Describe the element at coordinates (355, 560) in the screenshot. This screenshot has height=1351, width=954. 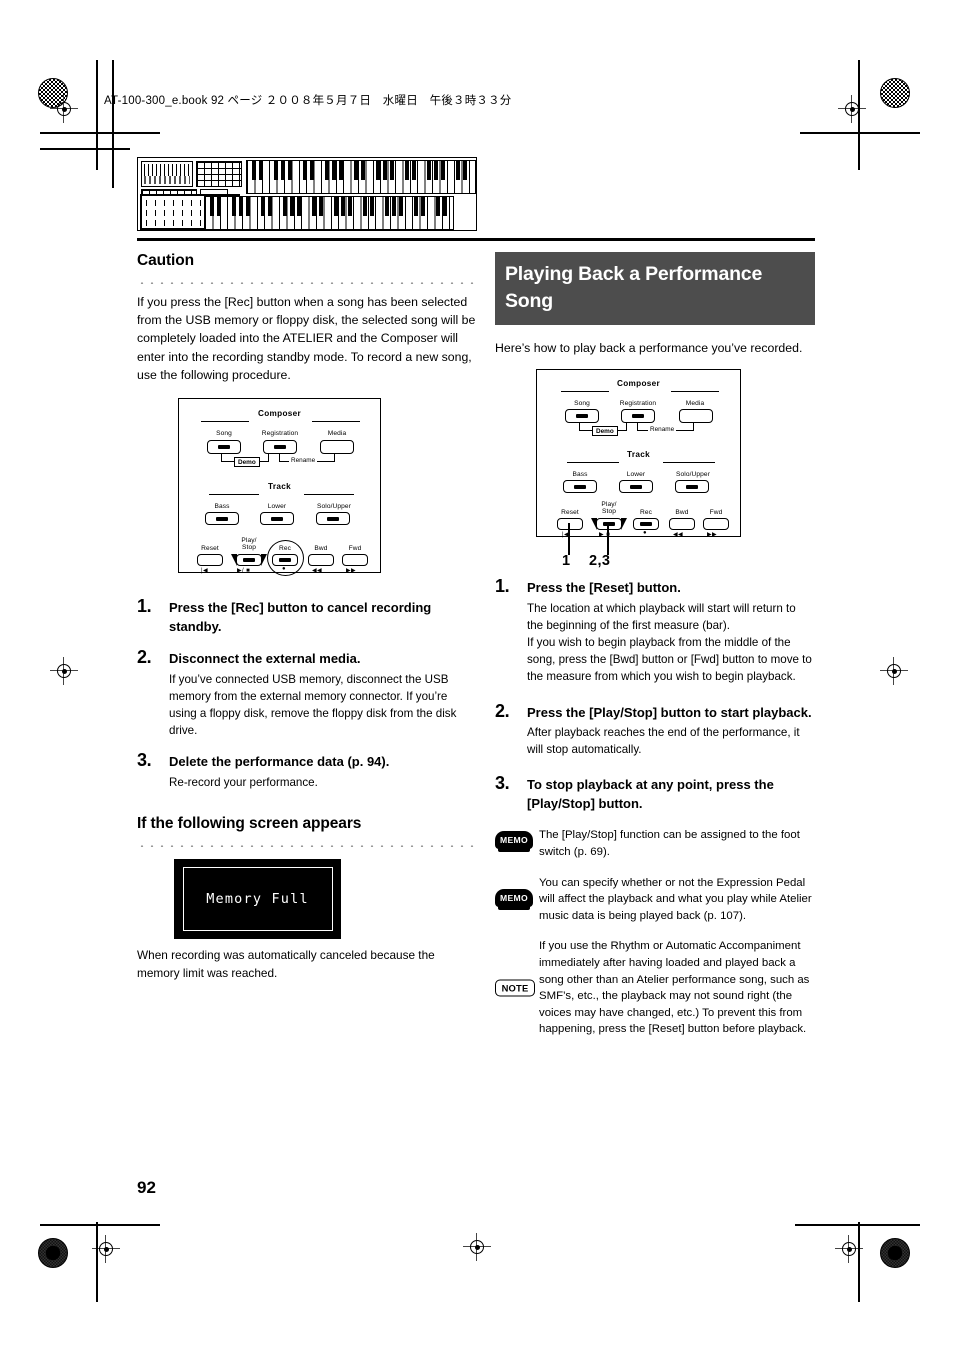
I see `fwd-button-left` at that location.